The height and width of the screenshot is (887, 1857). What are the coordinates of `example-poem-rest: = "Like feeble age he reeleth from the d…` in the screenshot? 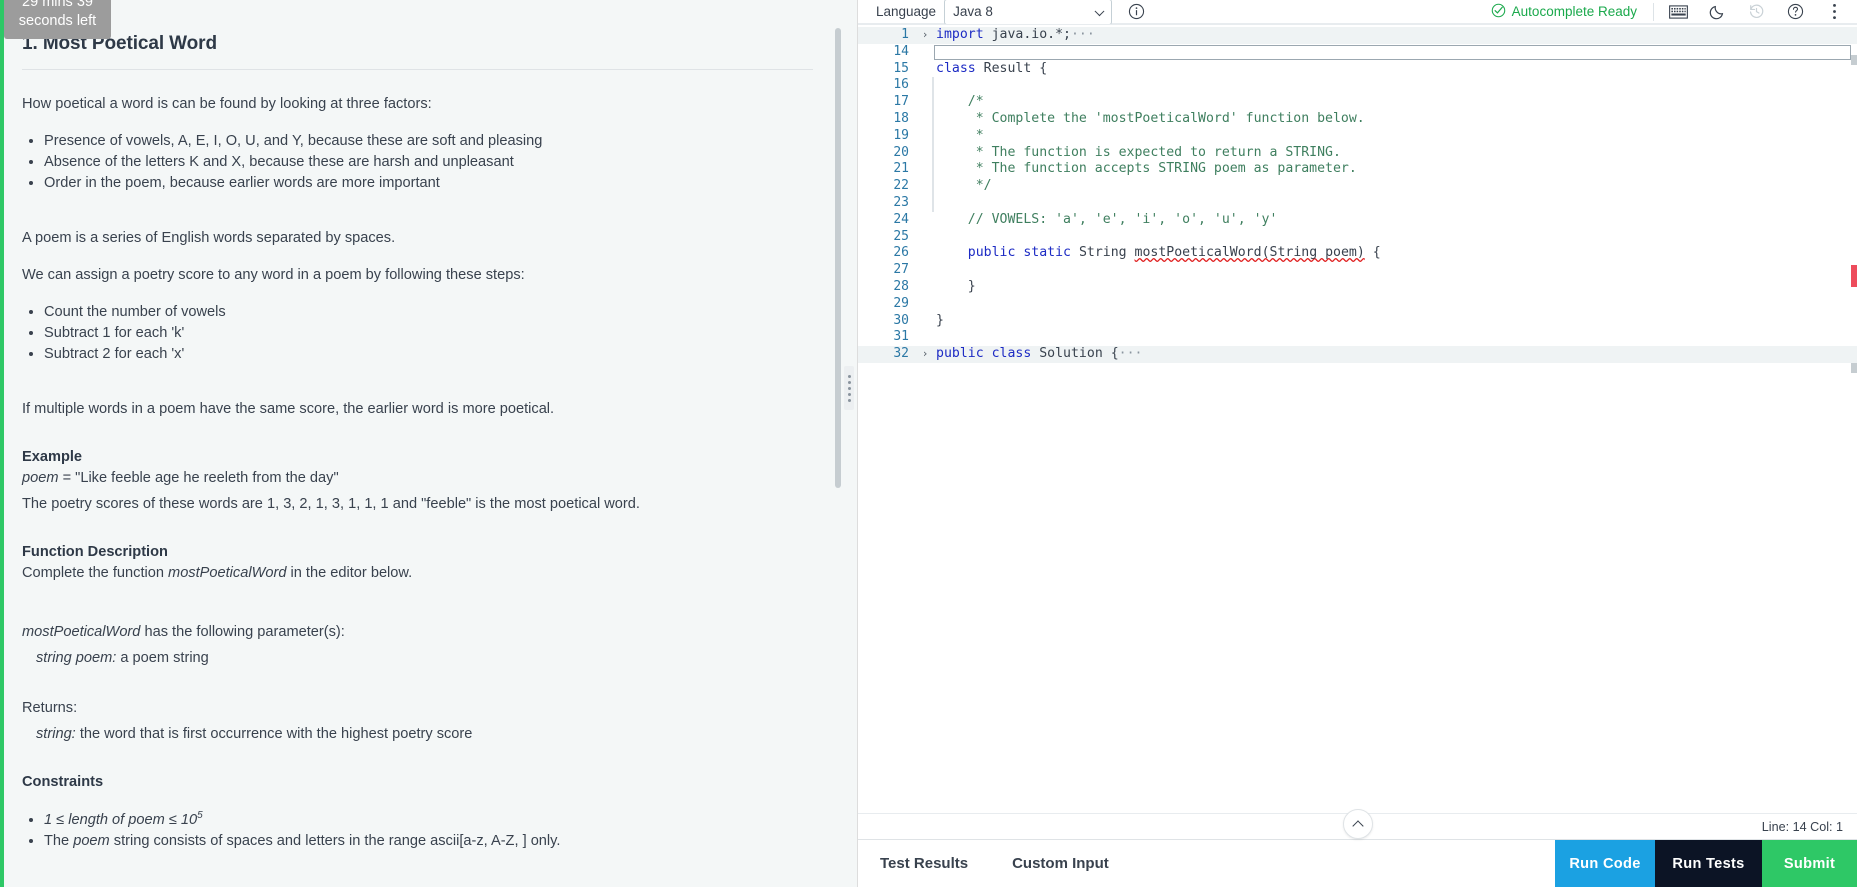 It's located at (198, 478).